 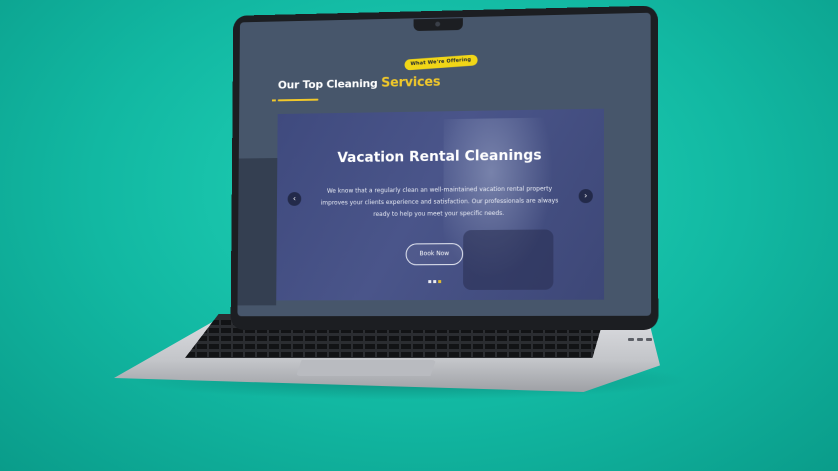 I want to click on slide-photo-basket, so click(x=508, y=259).